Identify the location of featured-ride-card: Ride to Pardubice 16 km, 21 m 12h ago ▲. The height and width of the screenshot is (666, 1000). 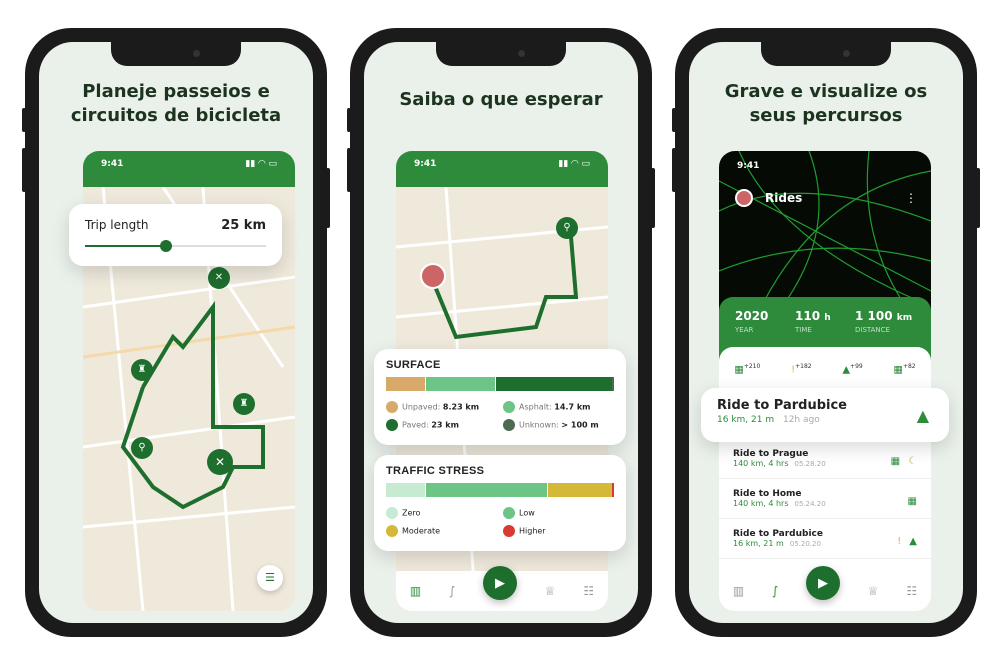
(825, 415).